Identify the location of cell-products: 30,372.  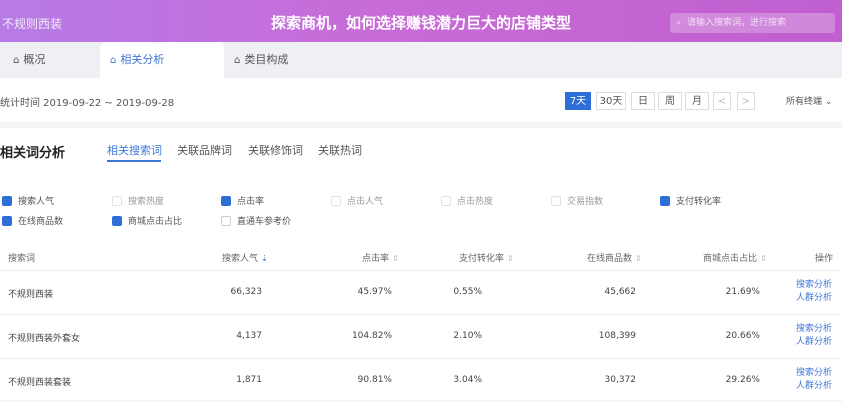
(620, 380).